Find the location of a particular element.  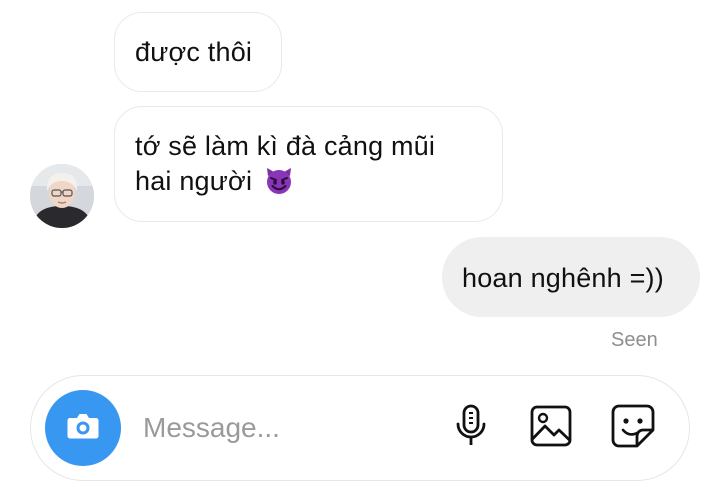

incoming-message: được thôi is located at coordinates (198, 52).